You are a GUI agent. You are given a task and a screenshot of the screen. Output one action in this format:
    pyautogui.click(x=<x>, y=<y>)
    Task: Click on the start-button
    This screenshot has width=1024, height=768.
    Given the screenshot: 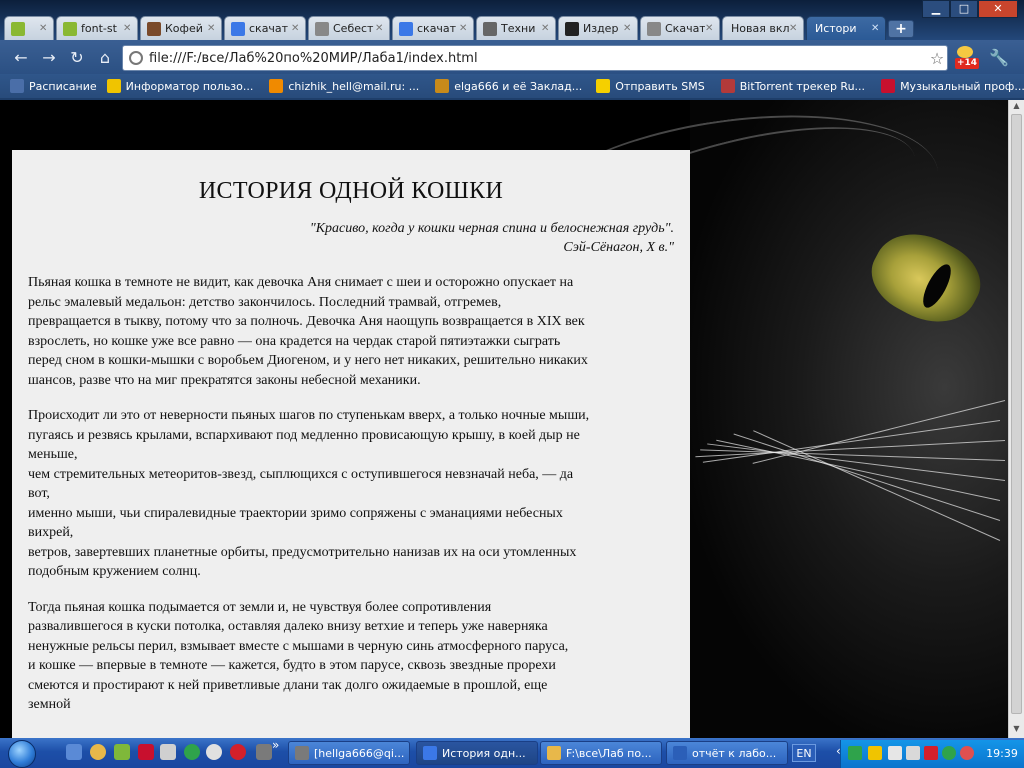 What is the action you would take?
    pyautogui.click(x=24, y=753)
    